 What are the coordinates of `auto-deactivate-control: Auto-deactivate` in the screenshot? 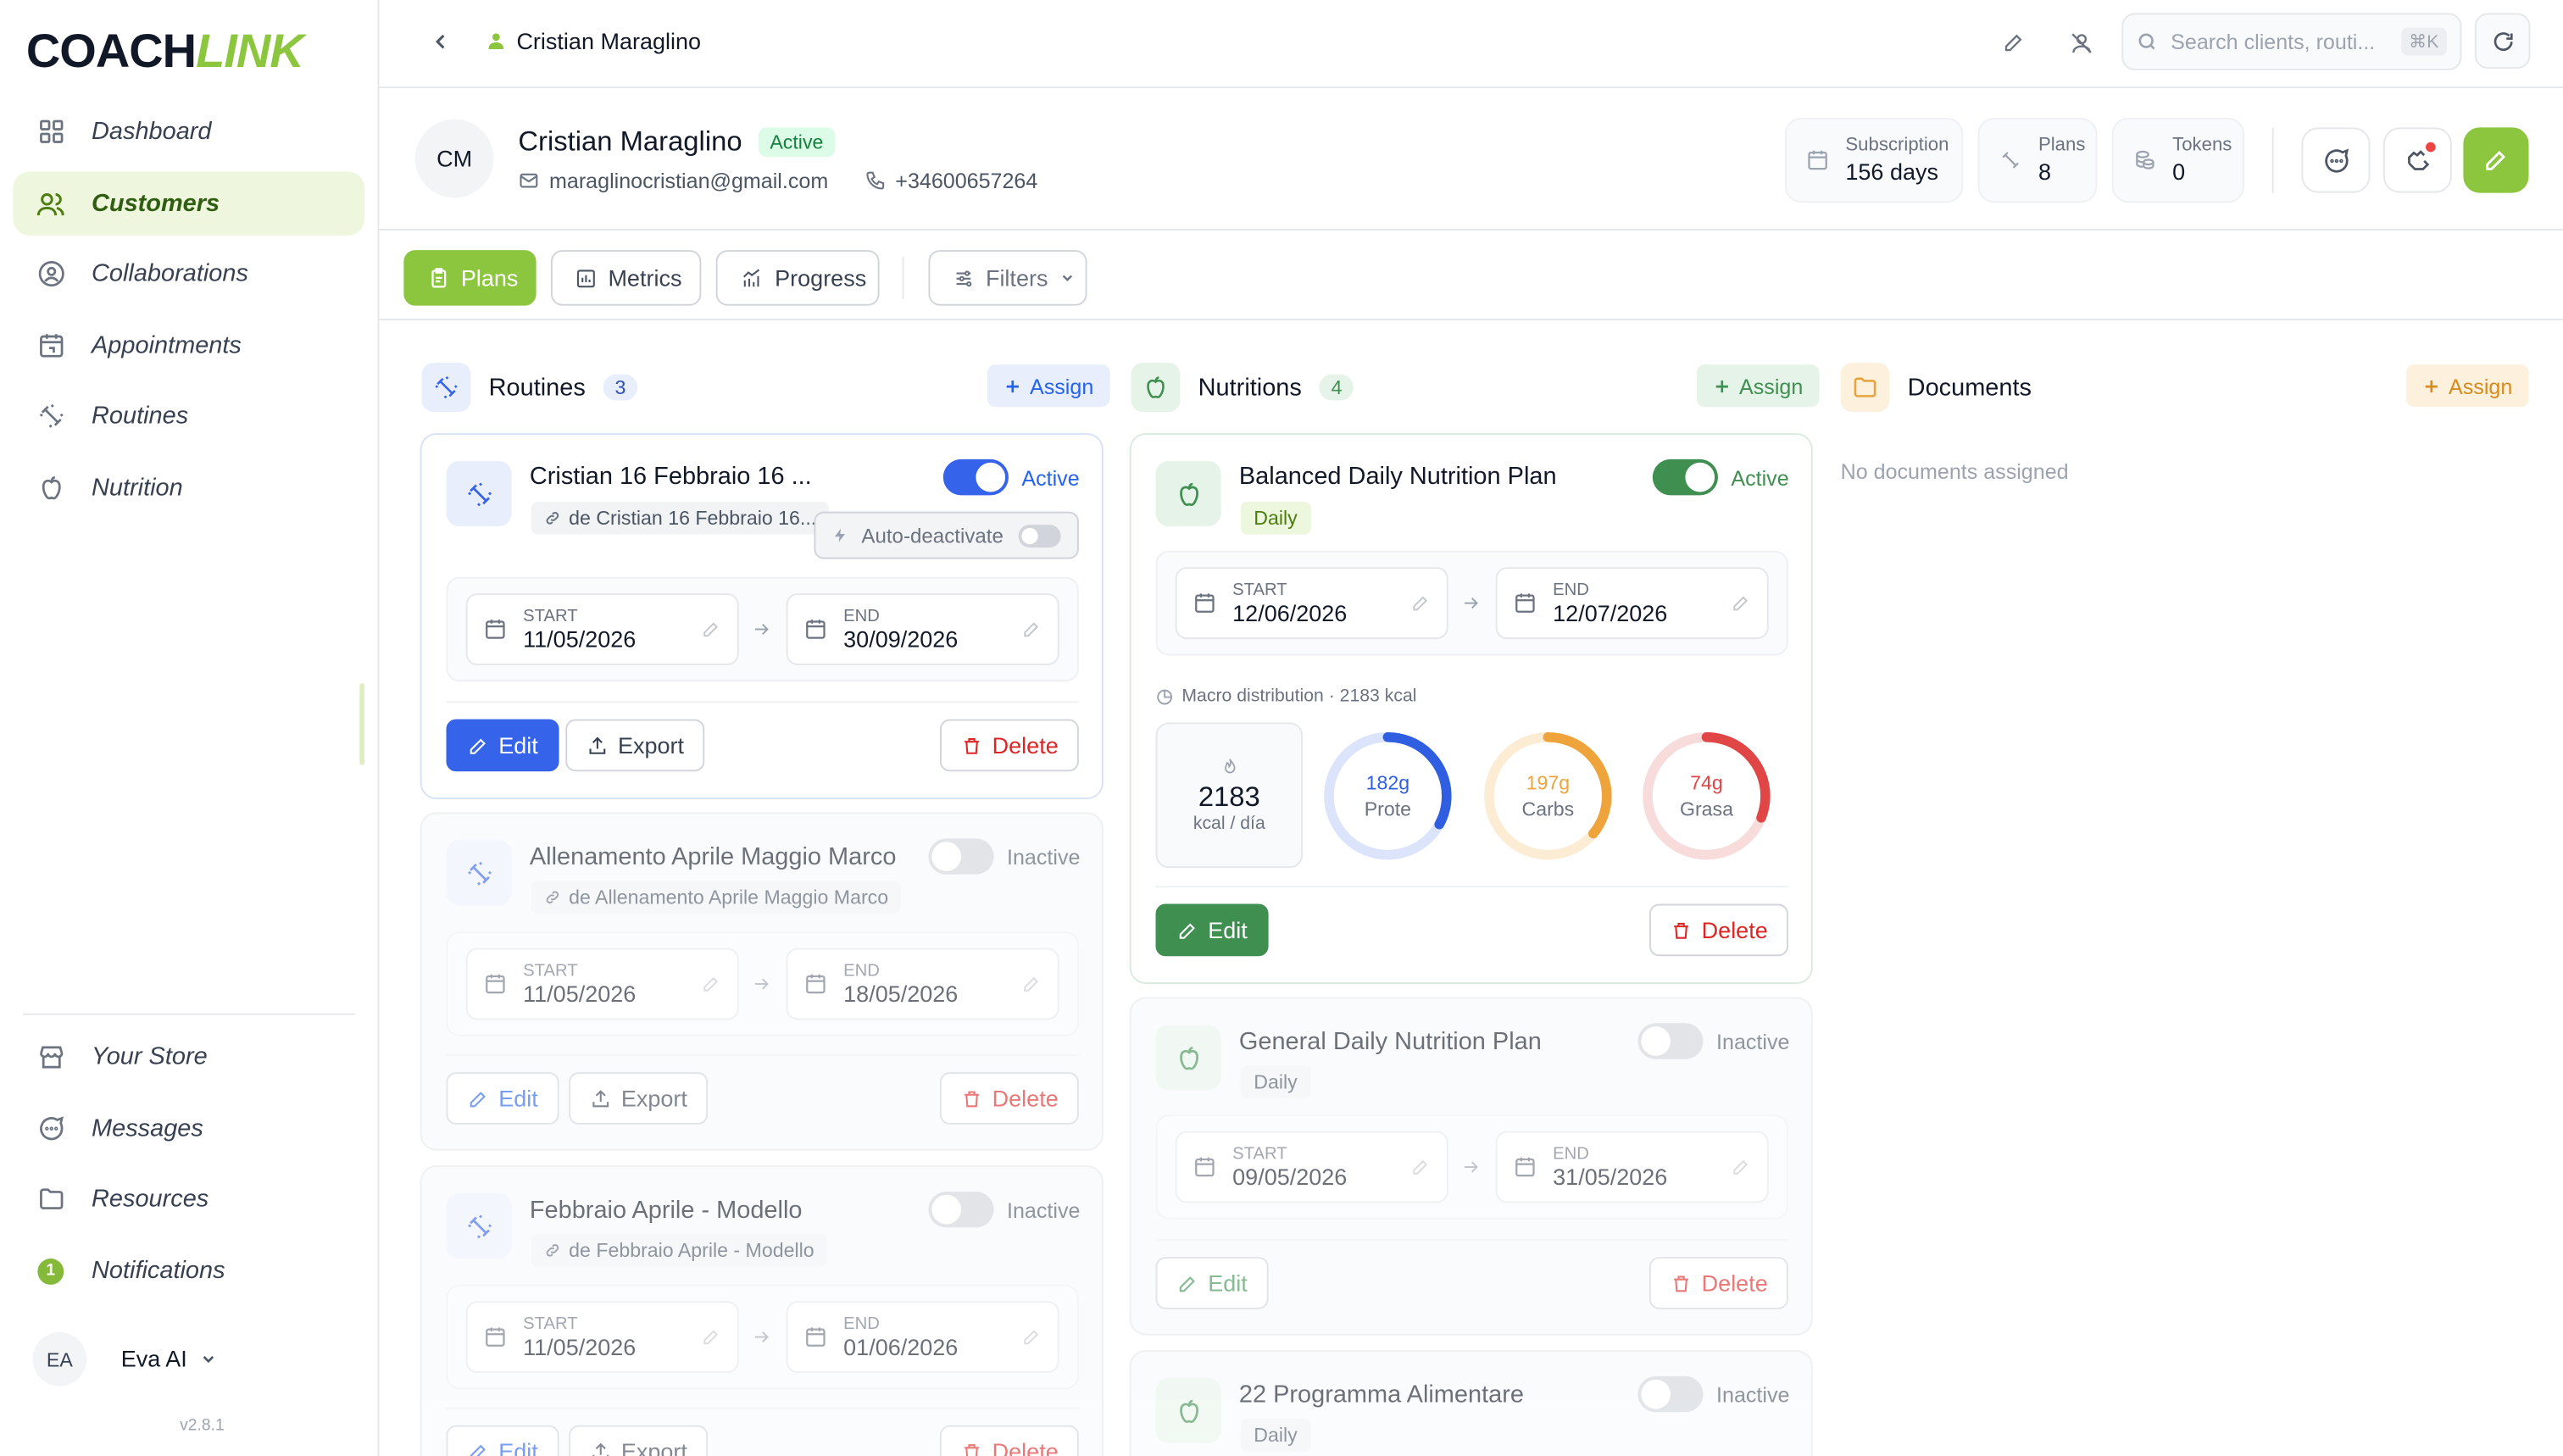 It's located at (946, 535).